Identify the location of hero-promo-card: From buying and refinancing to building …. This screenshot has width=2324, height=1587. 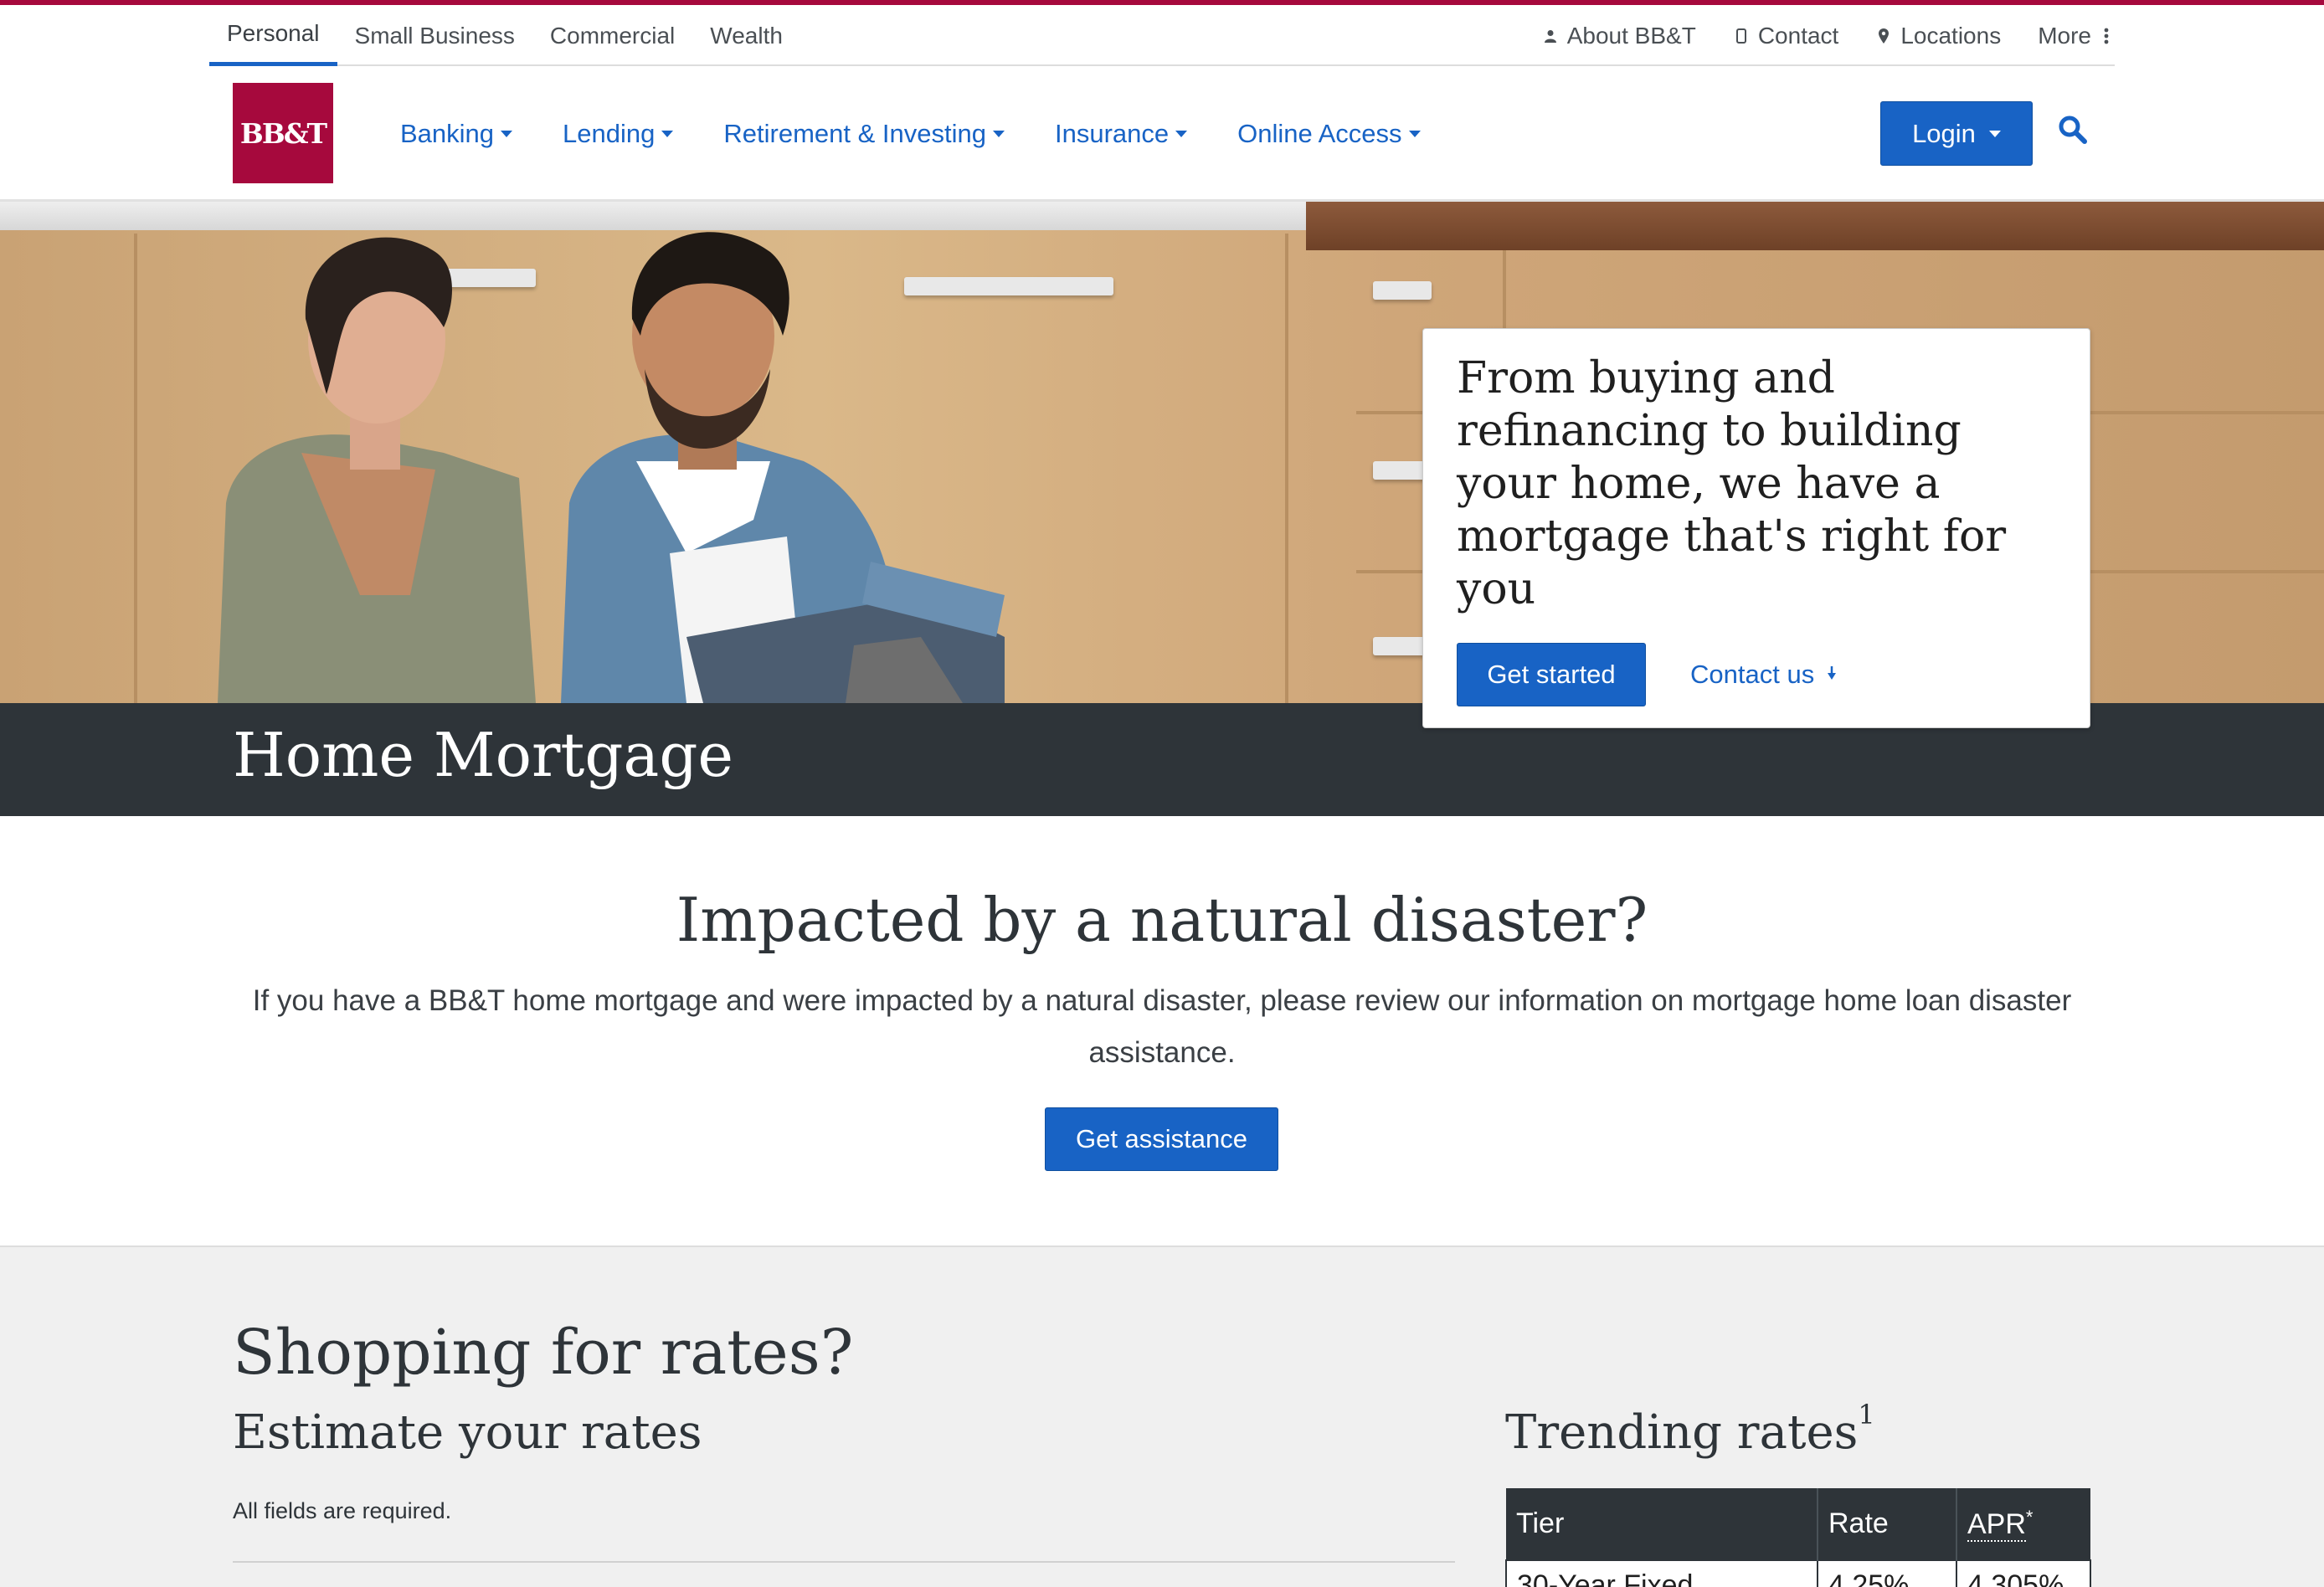
(1756, 528).